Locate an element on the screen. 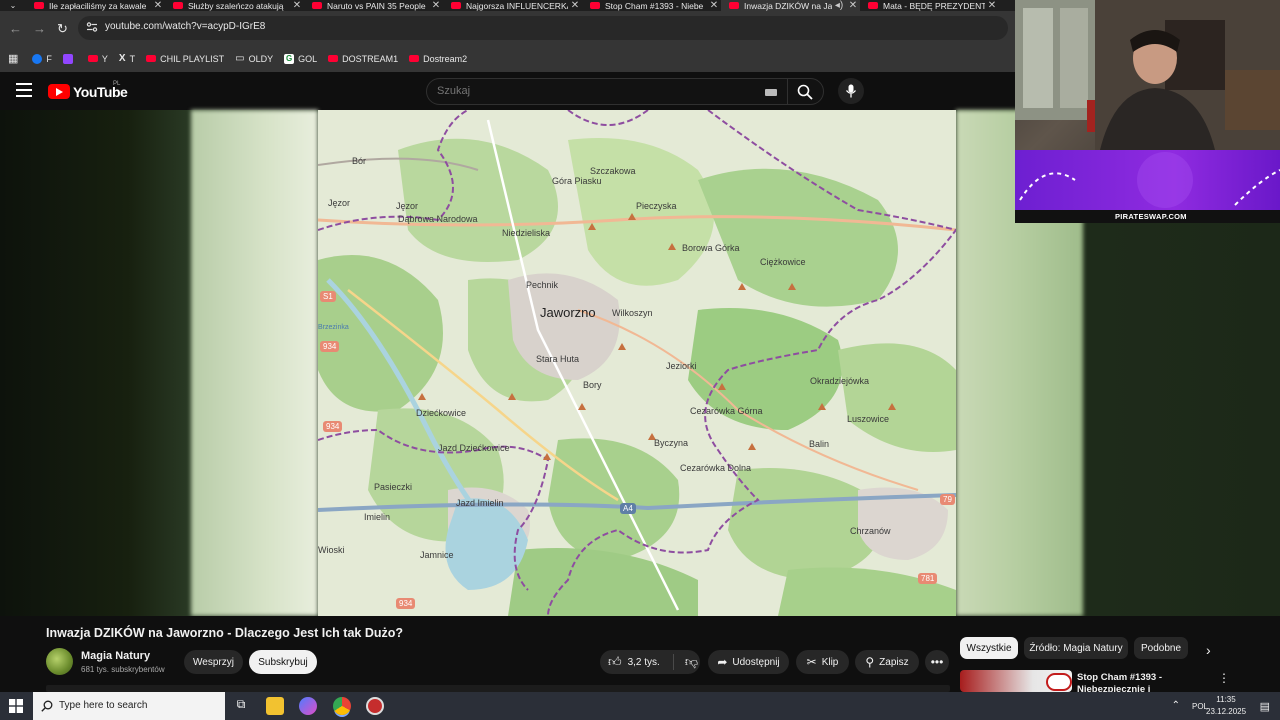 Image resolution: width=1280 pixels, height=720 pixels. forward-icon: → is located at coordinates (39, 28).